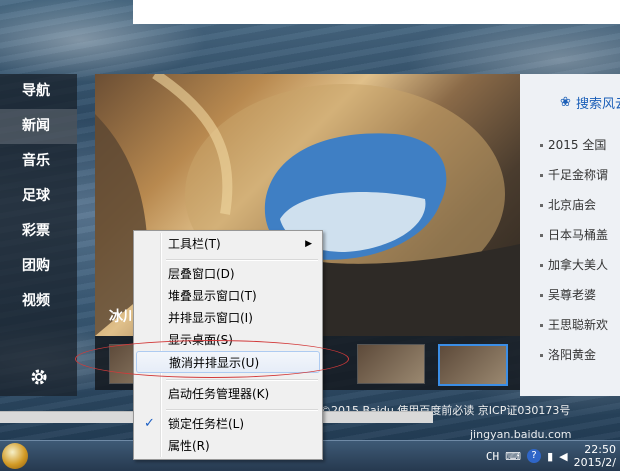 Image resolution: width=620 pixels, height=471 pixels. I want to click on menu-item-side-by-side: 并排显示窗口(I), so click(228, 318).